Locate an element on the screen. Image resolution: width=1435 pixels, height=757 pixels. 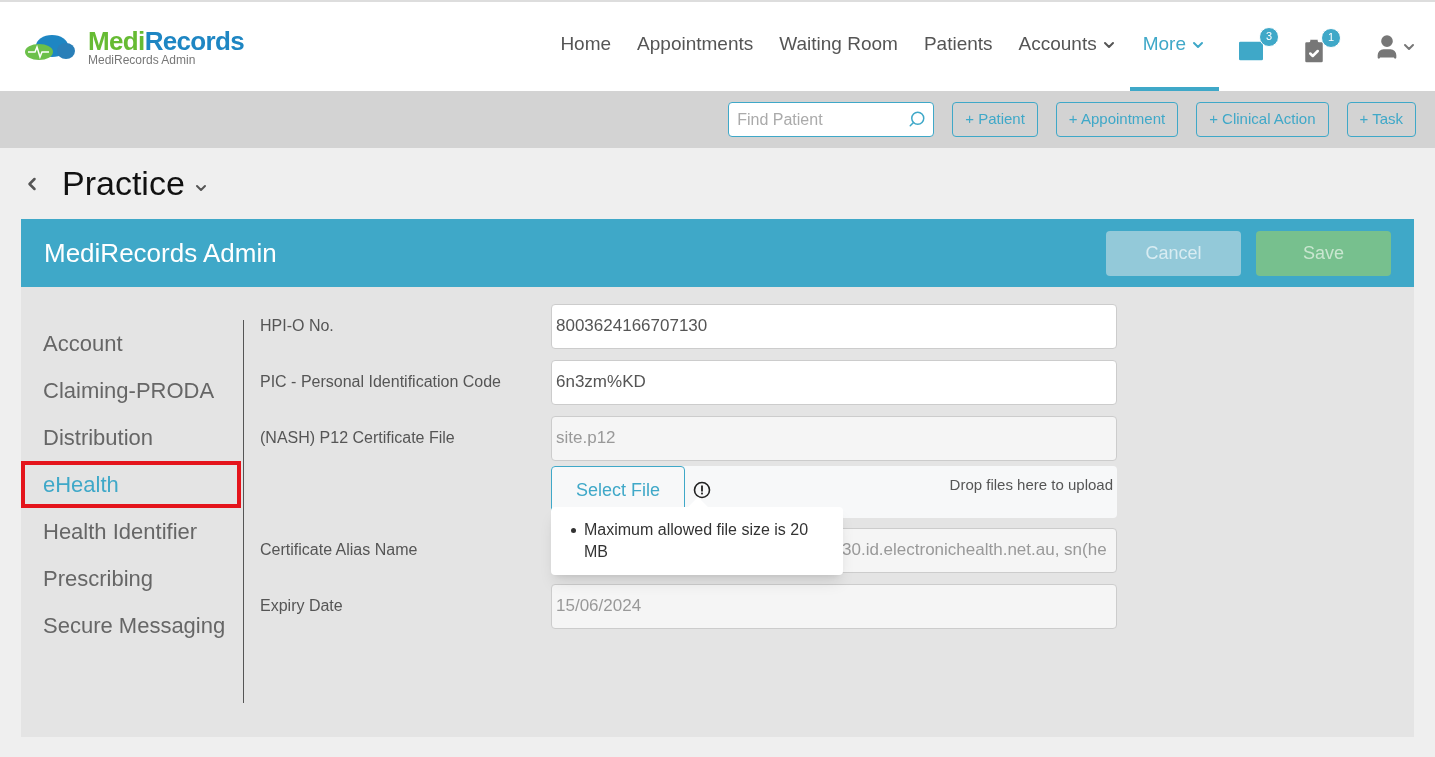
task-count: 1 is located at coordinates (1331, 37).